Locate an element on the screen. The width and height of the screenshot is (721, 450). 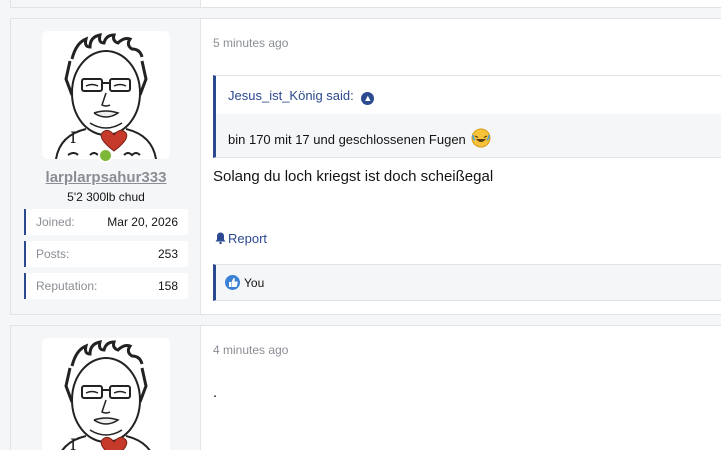
quote-text: bin 170 mit 17 und geschlossenen Fugen is located at coordinates (359, 138).